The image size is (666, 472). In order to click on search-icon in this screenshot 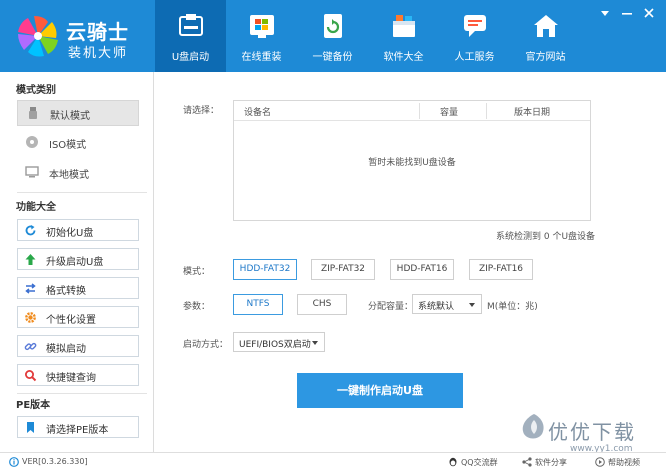, I will do `click(31, 376)`.